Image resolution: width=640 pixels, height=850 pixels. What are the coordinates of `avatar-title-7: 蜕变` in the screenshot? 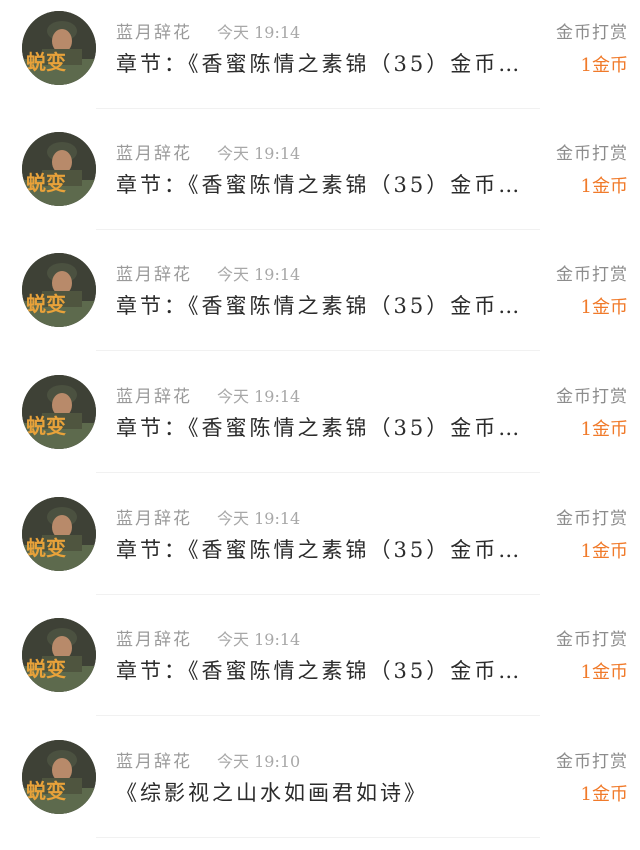 It's located at (46, 791).